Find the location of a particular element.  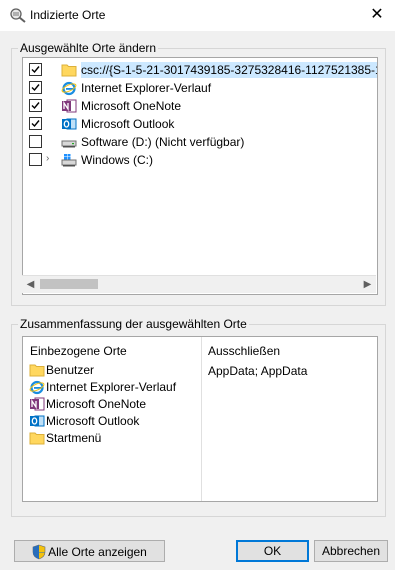

chevron-right-icon: › is located at coordinates (47, 158).